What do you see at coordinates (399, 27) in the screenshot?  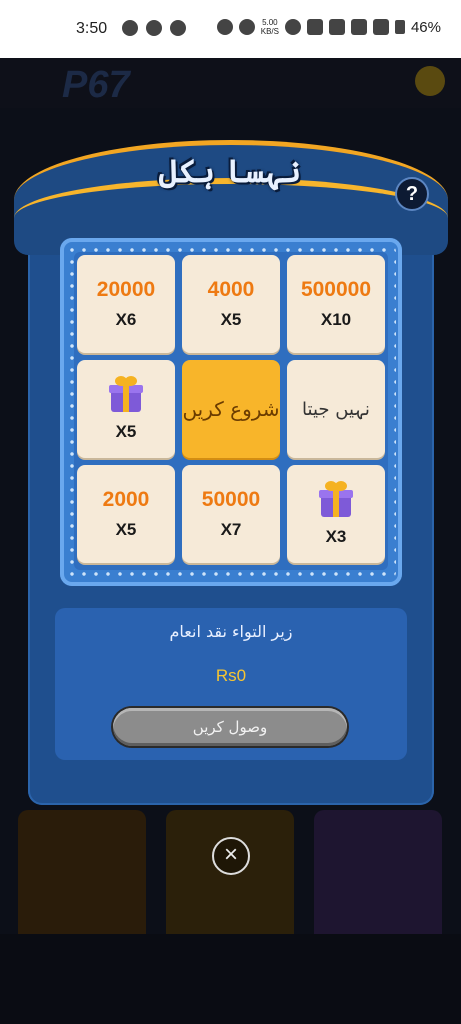 I see `battery-icon` at bounding box center [399, 27].